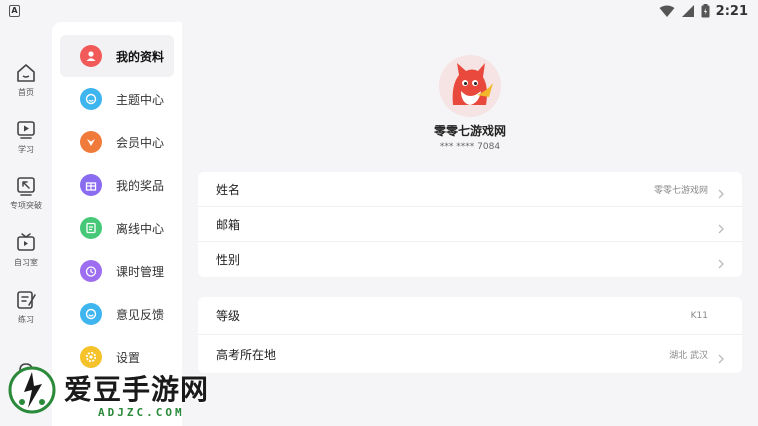 The height and width of the screenshot is (426, 758). I want to click on menu-label: 主题中心, so click(140, 99).